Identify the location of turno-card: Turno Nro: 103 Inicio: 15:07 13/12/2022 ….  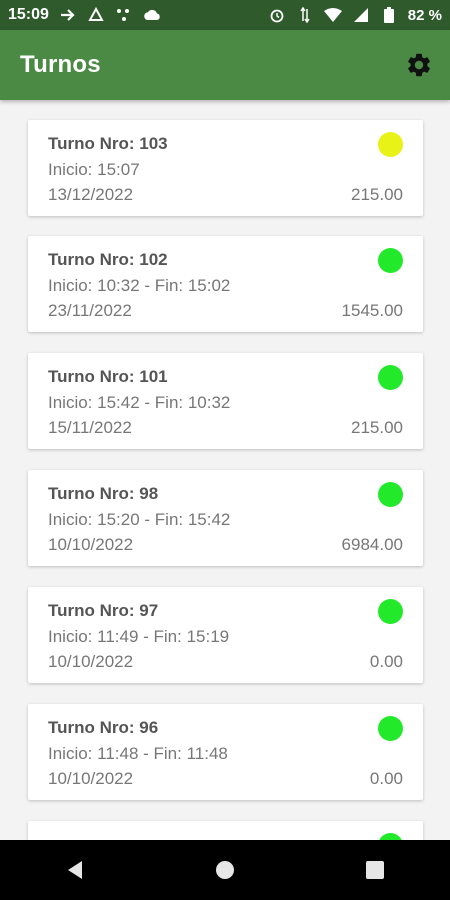
(225, 168).